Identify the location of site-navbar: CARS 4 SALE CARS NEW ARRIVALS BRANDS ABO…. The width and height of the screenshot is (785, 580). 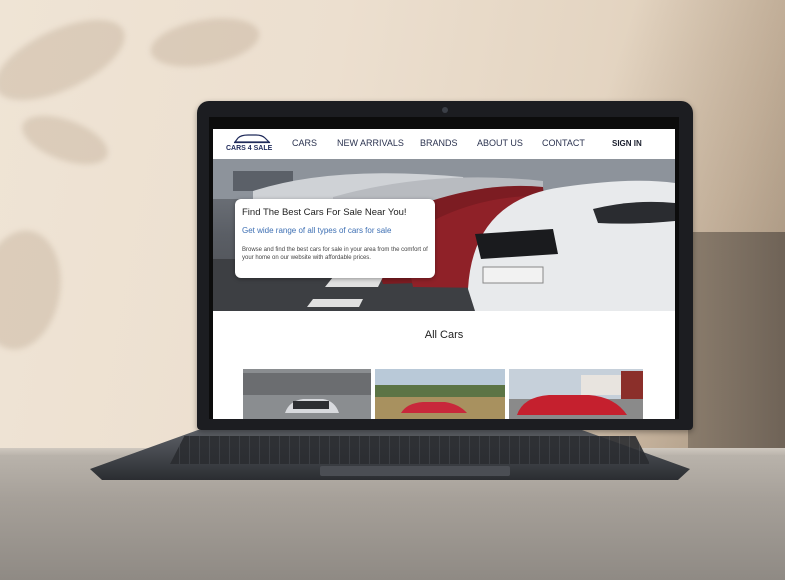
(444, 144).